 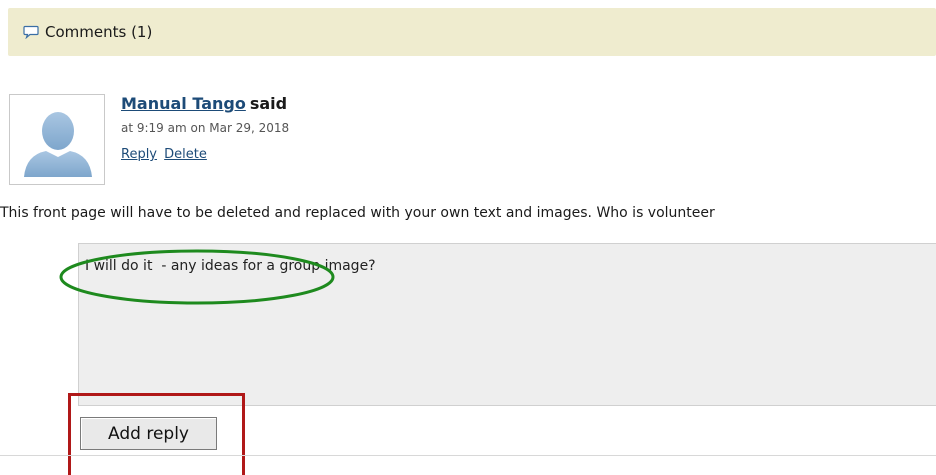 I want to click on avatar, so click(x=57, y=139).